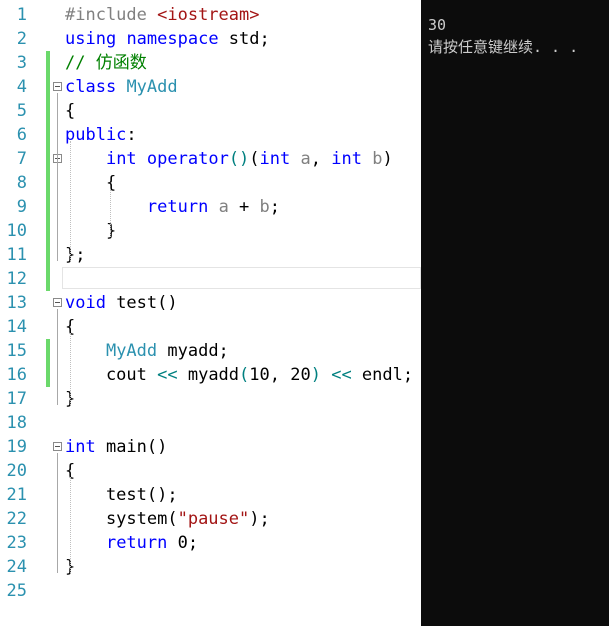  Describe the element at coordinates (210, 87) in the screenshot. I see `code-line: 4 class MyAdd` at that location.